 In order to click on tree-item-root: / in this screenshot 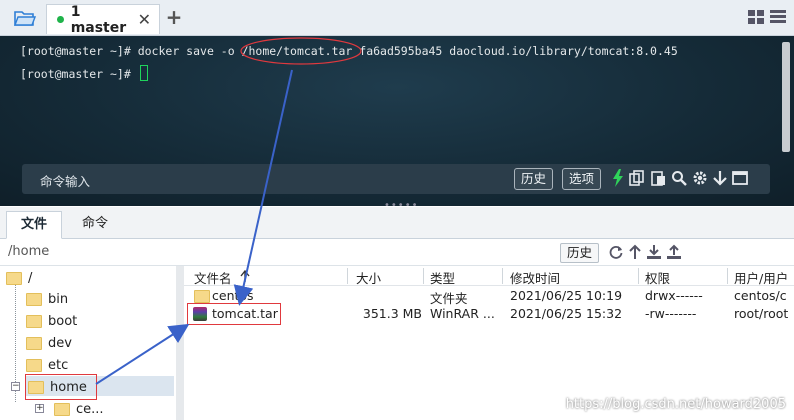, I will do `click(19, 278)`.